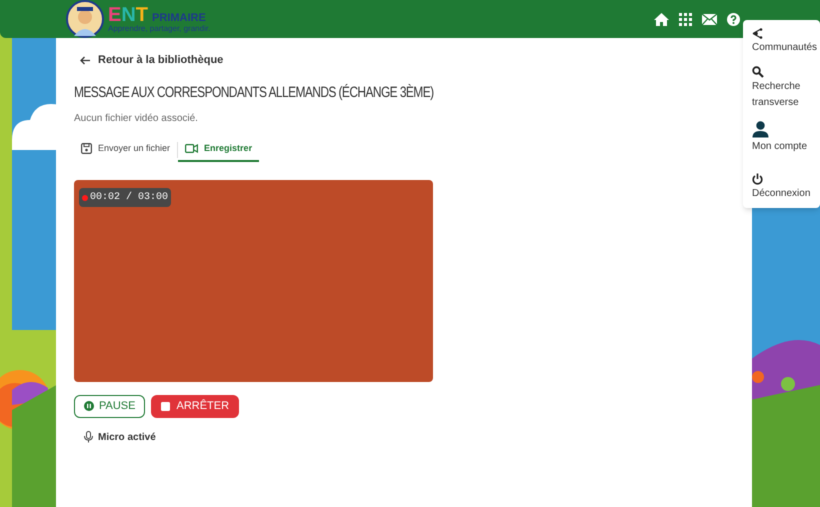  What do you see at coordinates (86, 148) in the screenshot?
I see `save-icon` at bounding box center [86, 148].